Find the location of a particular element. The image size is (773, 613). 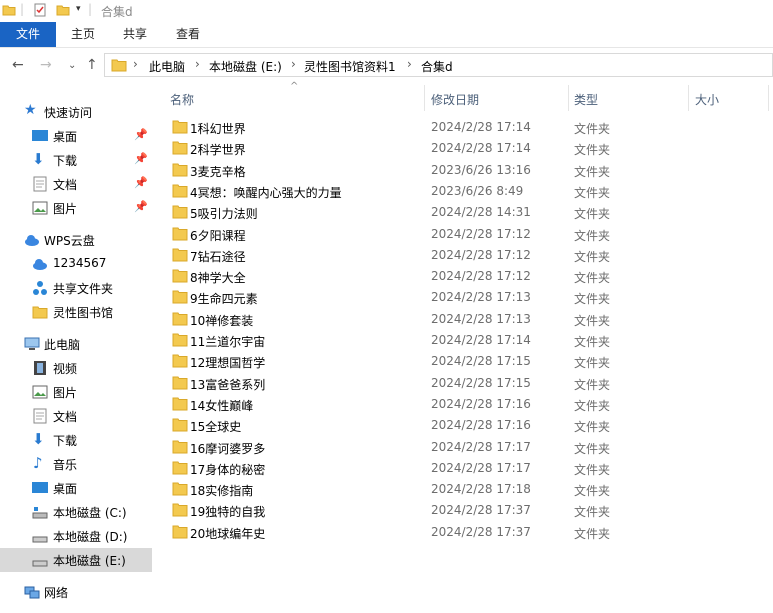

file-date: 2024/2/28 17:12 is located at coordinates (481, 233).